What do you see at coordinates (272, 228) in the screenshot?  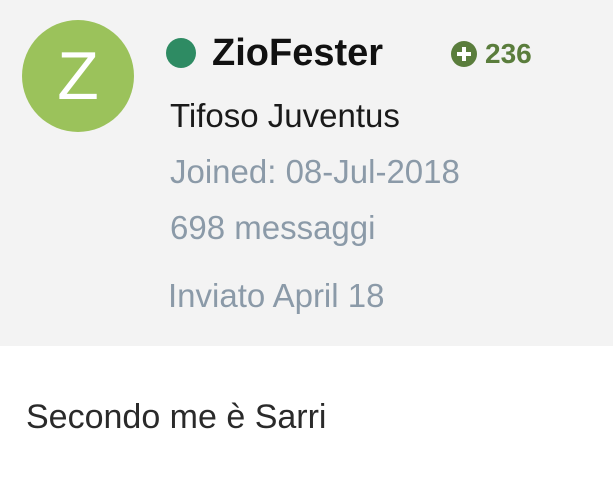 I see `message-count-link: 698 messaggi` at bounding box center [272, 228].